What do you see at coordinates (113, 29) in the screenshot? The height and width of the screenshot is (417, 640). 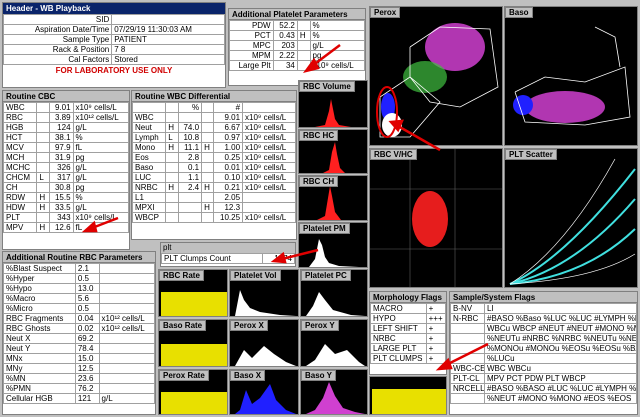 I see `header-row: Aspiration Date/Time 07/29/19 11:30:03 AM` at bounding box center [113, 29].